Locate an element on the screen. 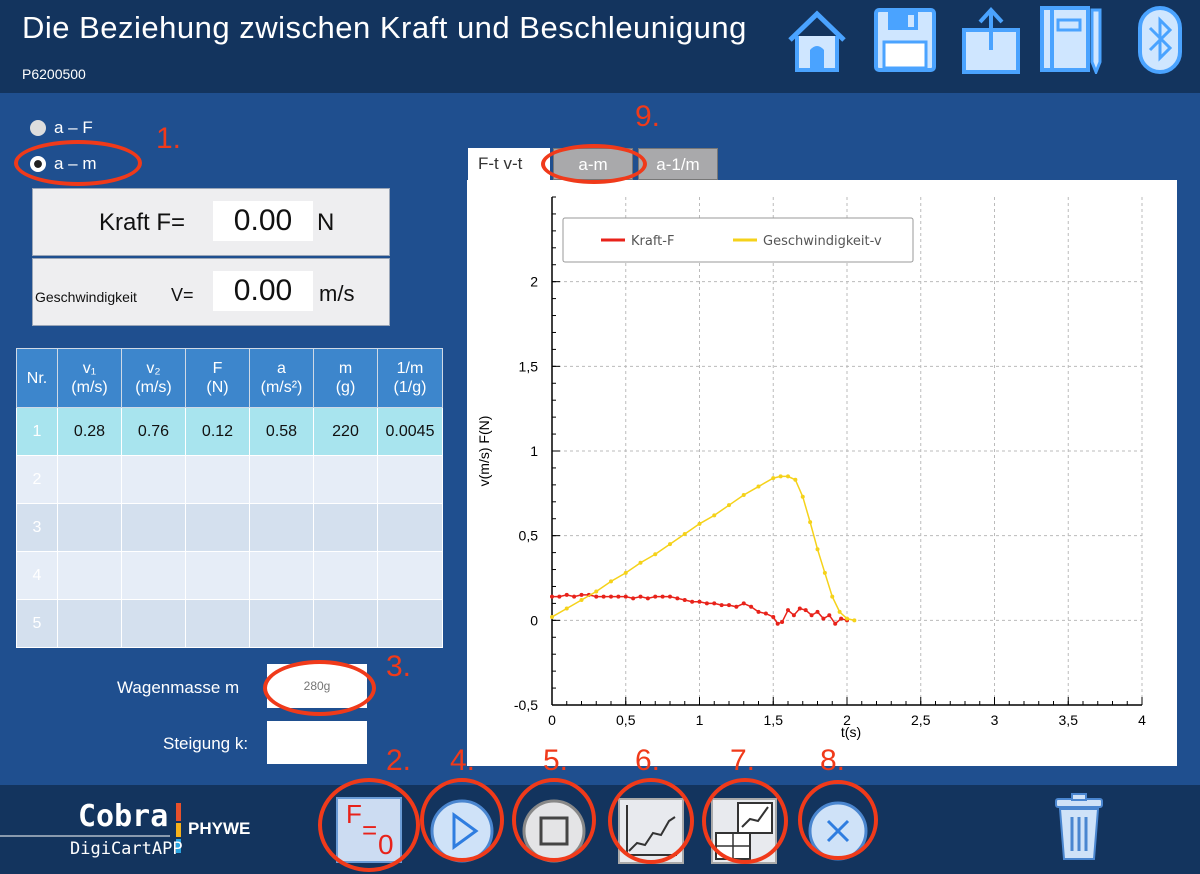 This screenshot has width=1200, height=874. table-row: 5 is located at coordinates (229, 623).